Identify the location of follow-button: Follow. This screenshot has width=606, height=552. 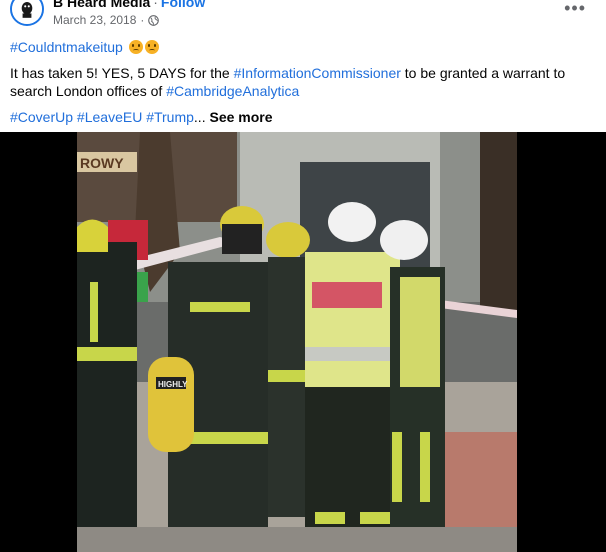
(183, 5).